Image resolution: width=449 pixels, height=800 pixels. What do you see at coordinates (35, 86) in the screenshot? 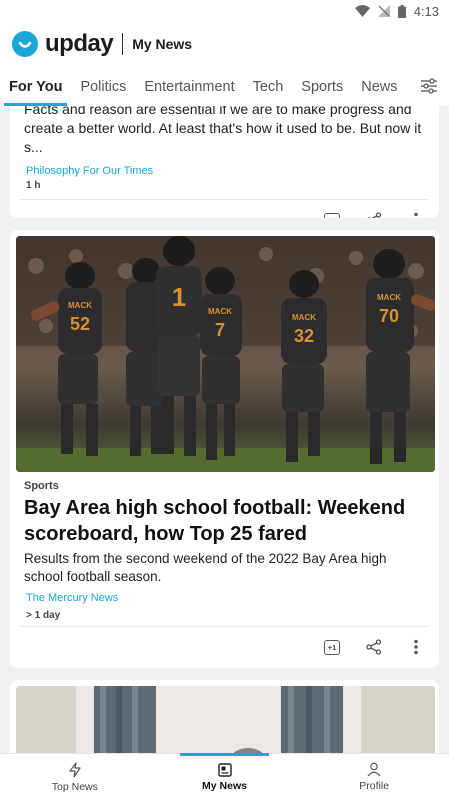
I see `tab-for-you: For You` at bounding box center [35, 86].